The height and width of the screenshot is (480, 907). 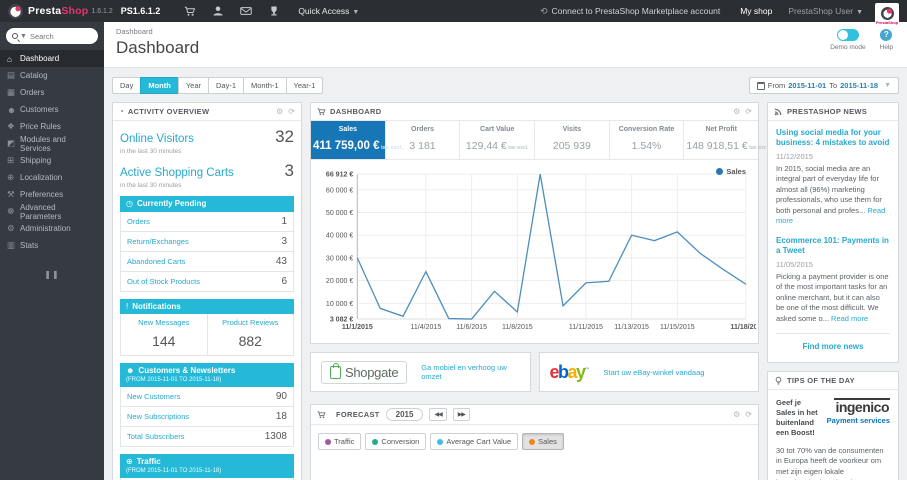 I want to click on catalog-book-icon: ▤, so click(x=11, y=75).